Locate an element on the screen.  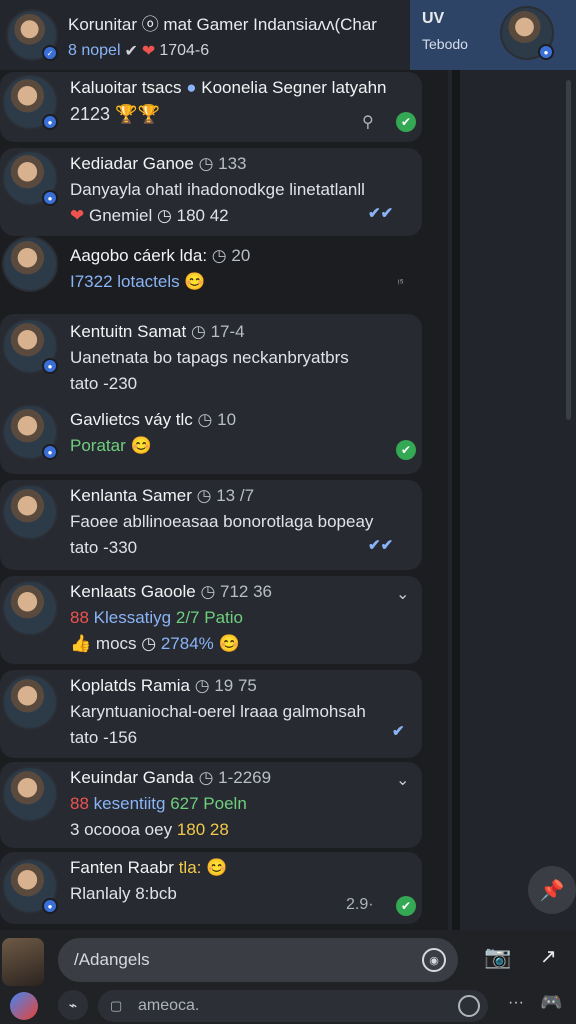
message-meta: 3 ocoooa oey 180 28 is located at coordinates (149, 829).